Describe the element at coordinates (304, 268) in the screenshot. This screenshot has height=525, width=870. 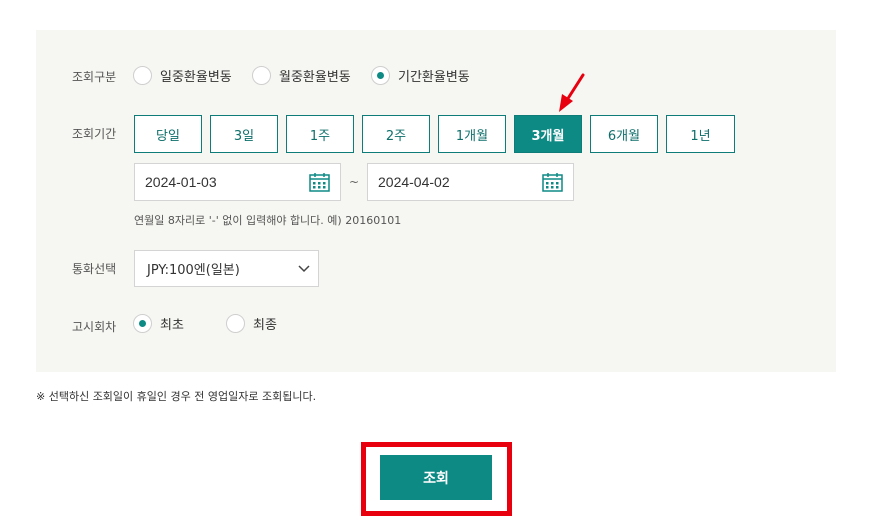
I see `chevron-down-icon` at that location.